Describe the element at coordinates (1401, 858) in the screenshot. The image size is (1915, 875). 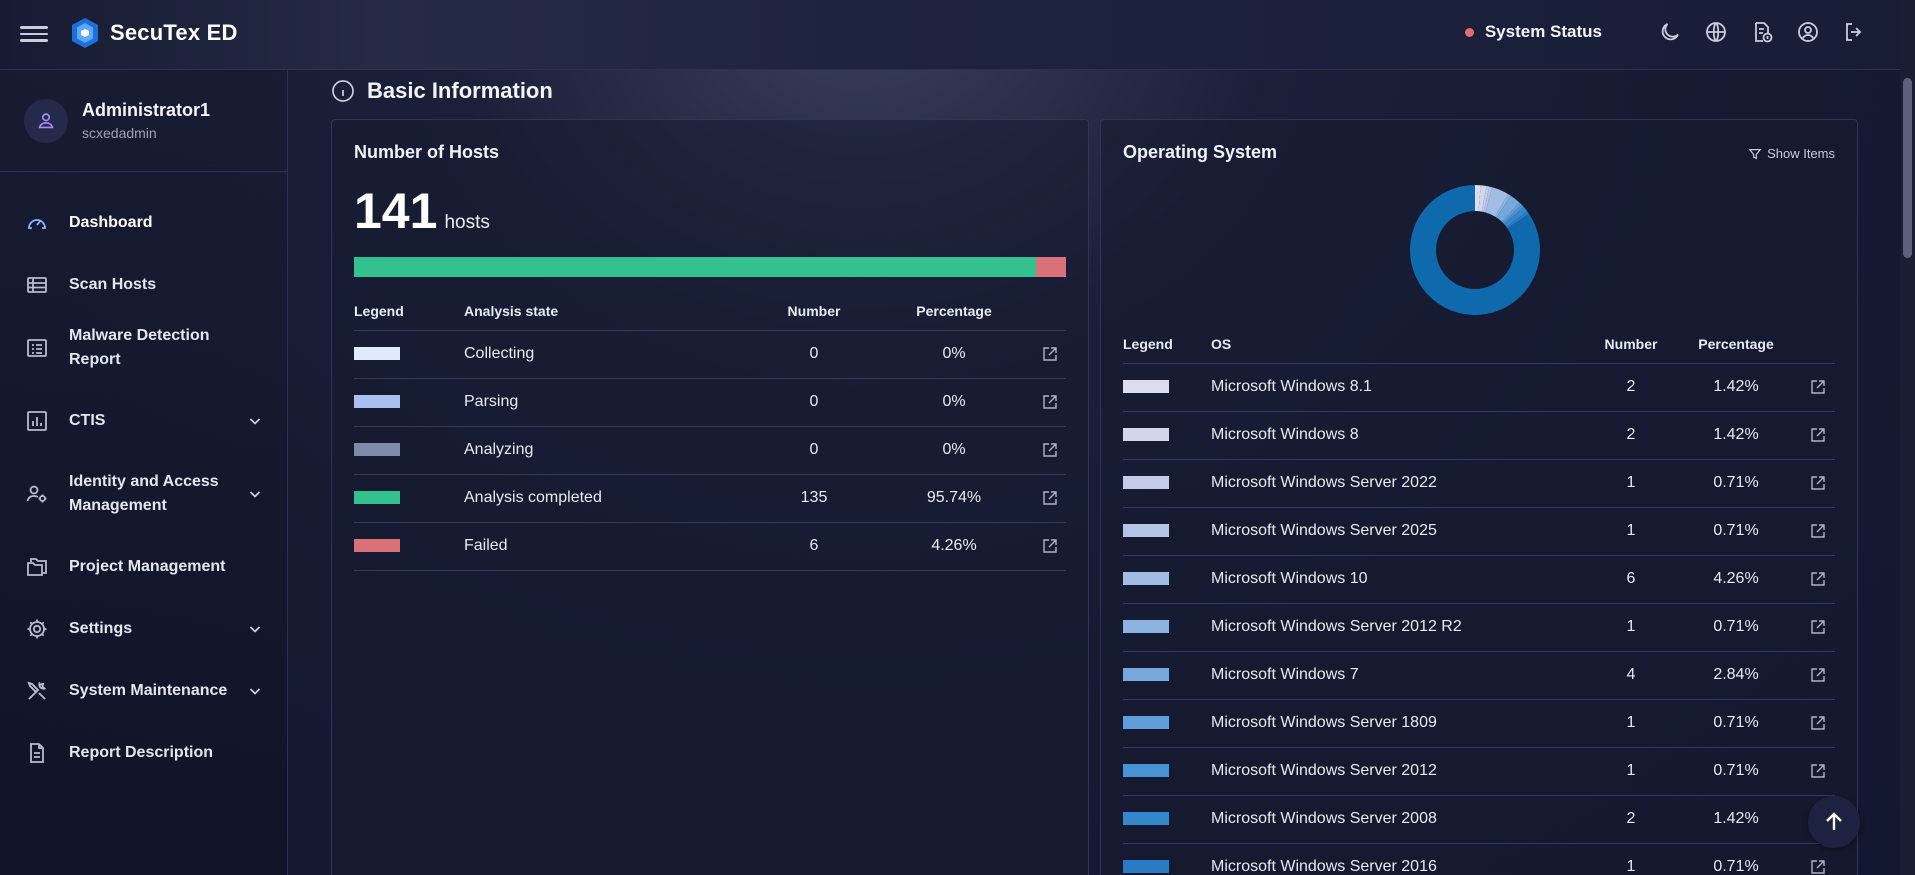
I see `os-name-cell: Microsoft Windows Server 2016` at that location.